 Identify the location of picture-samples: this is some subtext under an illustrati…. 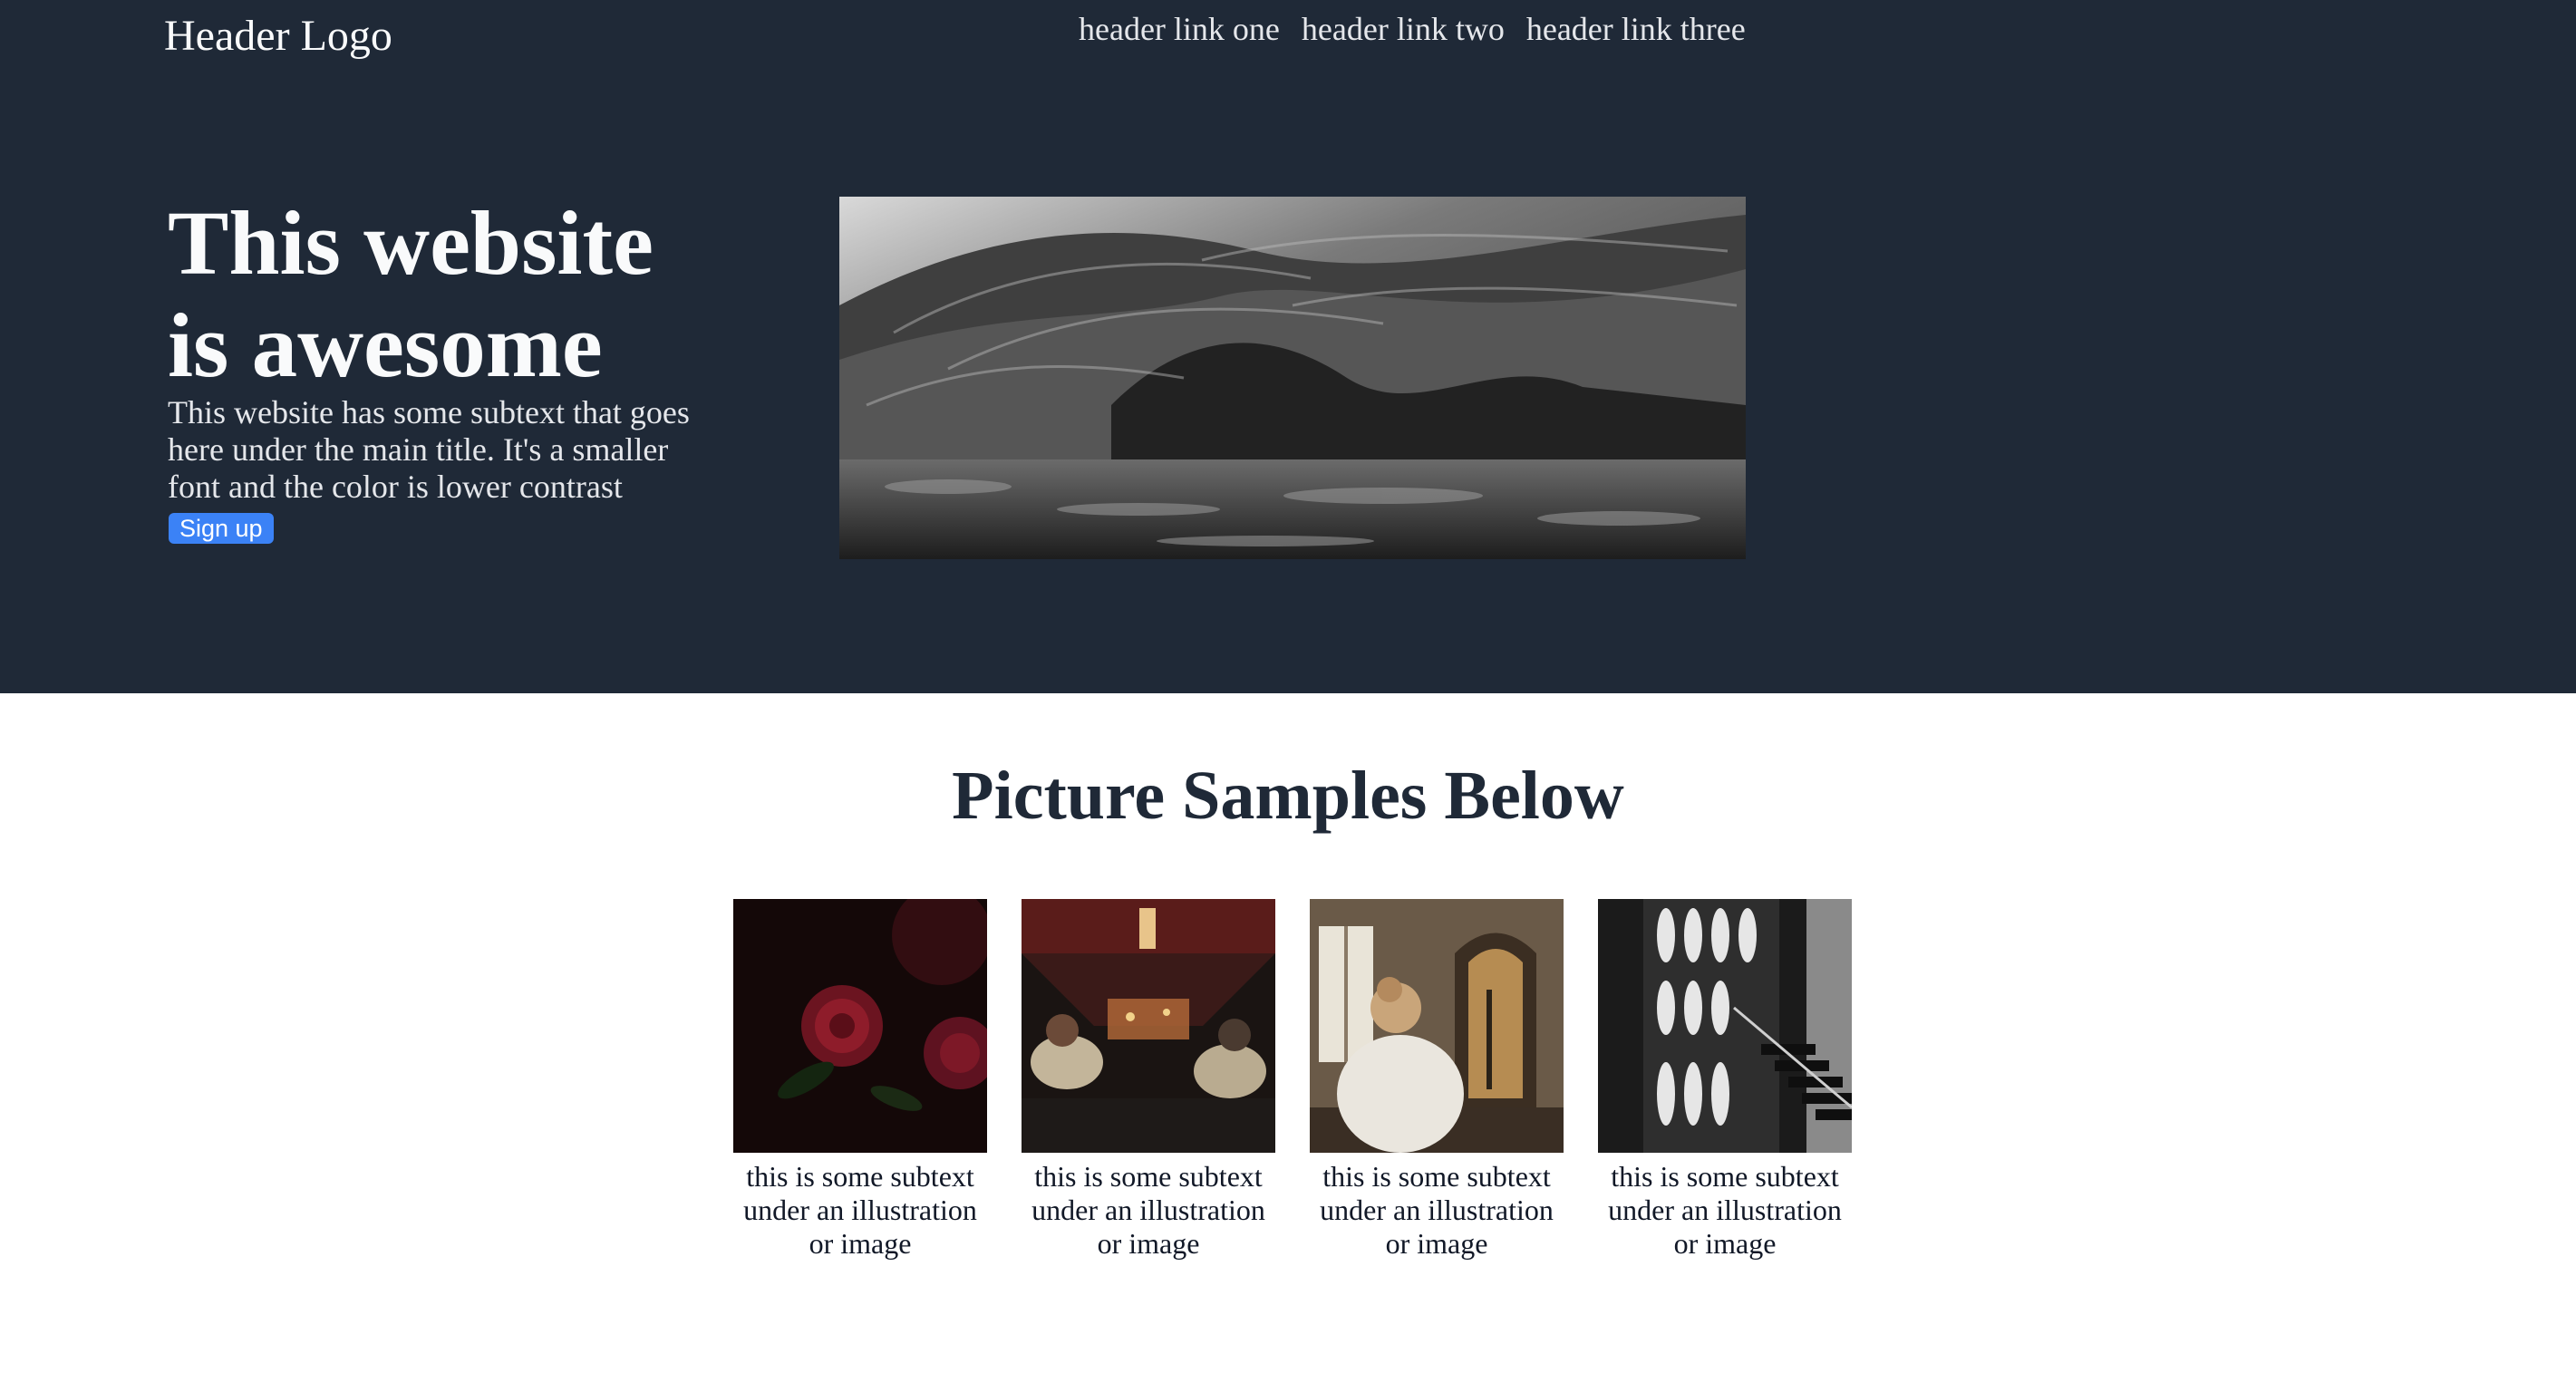
(1292, 1080).